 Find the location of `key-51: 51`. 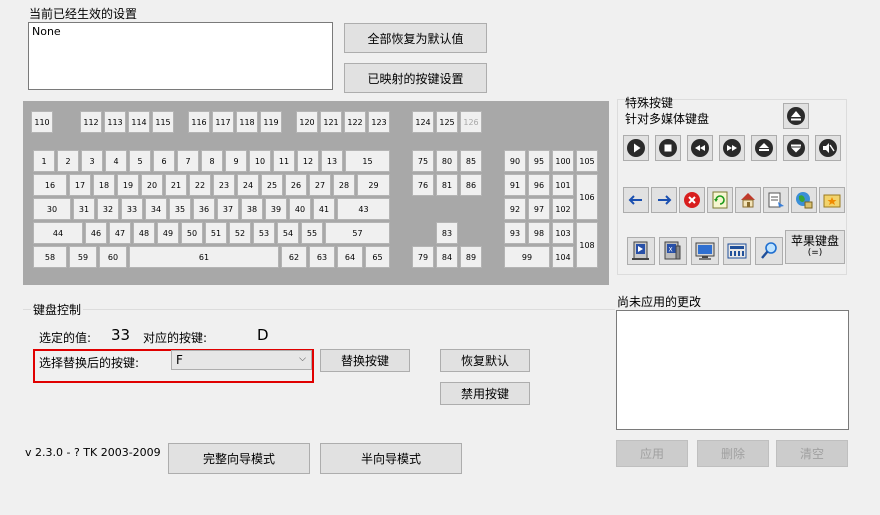

key-51: 51 is located at coordinates (216, 233).